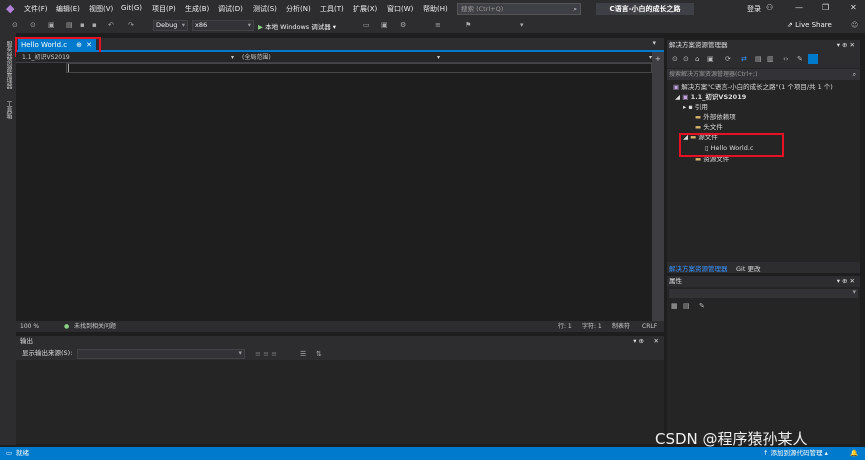  Describe the element at coordinates (366, 25) in the screenshot. I see `folder-icon: ▭` at that location.